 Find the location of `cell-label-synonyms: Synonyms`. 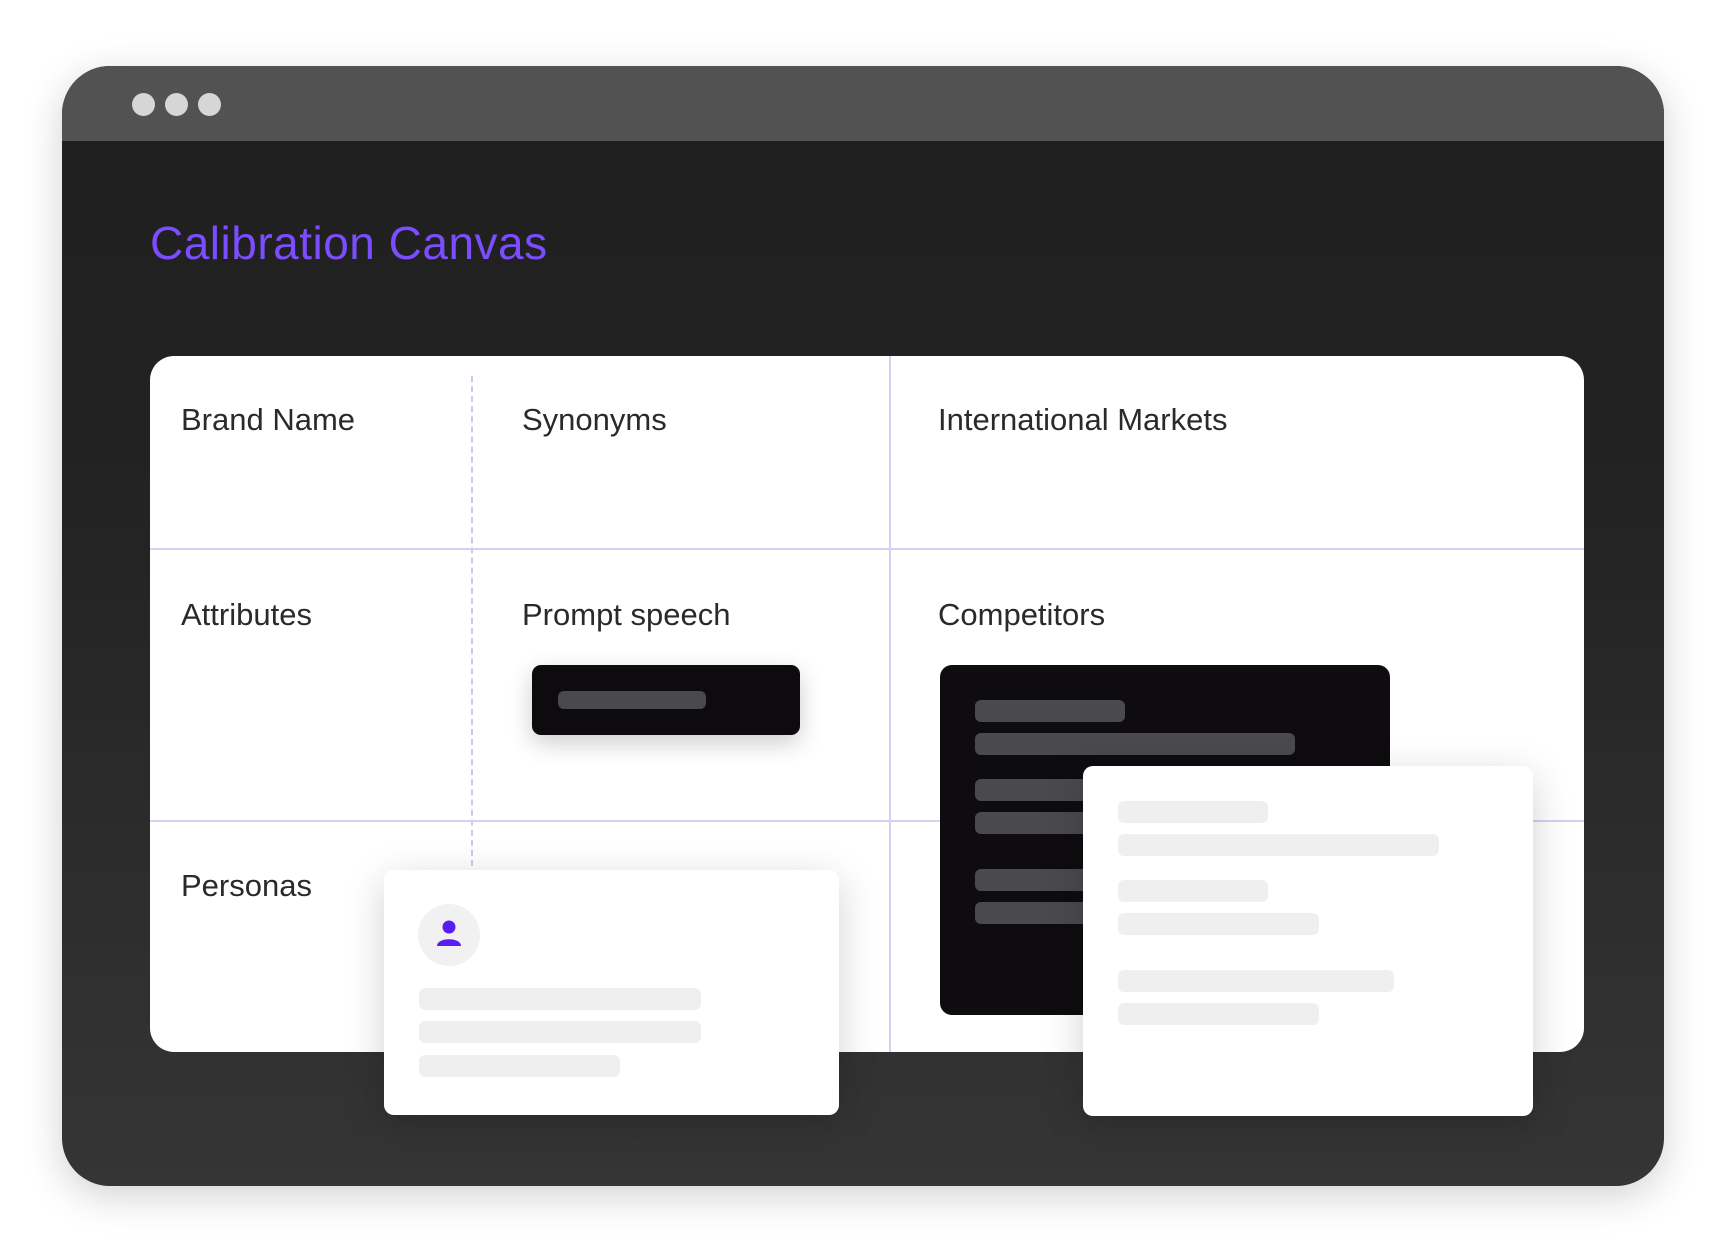

cell-label-synonyms: Synonyms is located at coordinates (594, 420).